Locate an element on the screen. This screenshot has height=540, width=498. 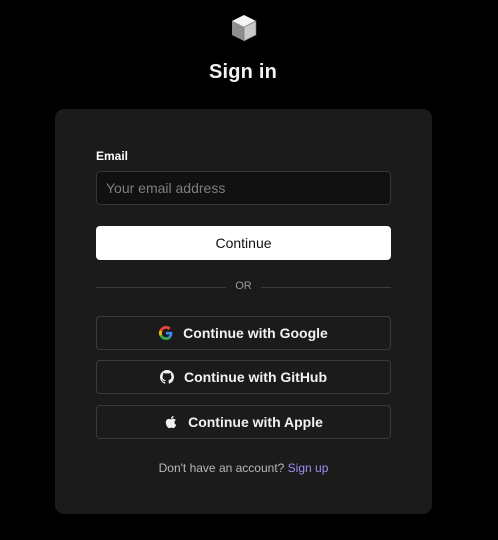
continue-button: Continue is located at coordinates (243, 243).